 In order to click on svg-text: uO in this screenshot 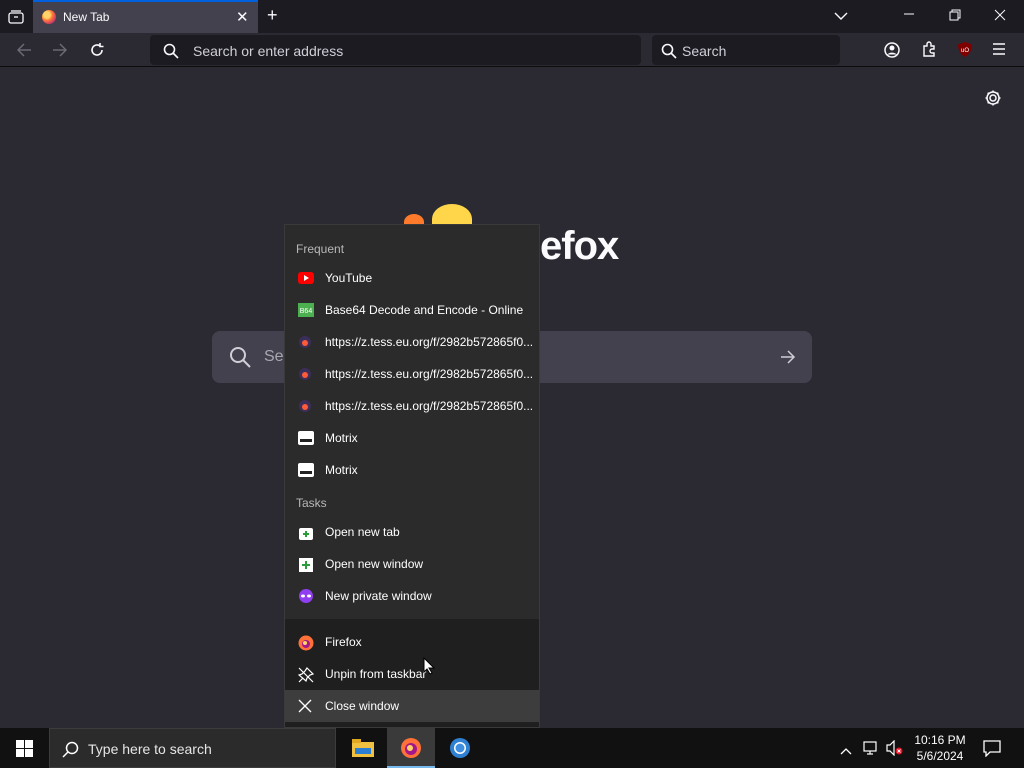, I will do `click(965, 51)`.